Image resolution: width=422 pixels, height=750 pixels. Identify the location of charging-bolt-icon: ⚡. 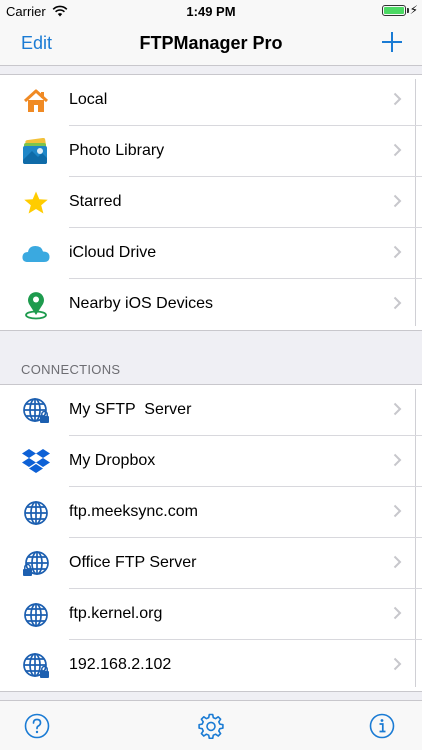
(413, 10).